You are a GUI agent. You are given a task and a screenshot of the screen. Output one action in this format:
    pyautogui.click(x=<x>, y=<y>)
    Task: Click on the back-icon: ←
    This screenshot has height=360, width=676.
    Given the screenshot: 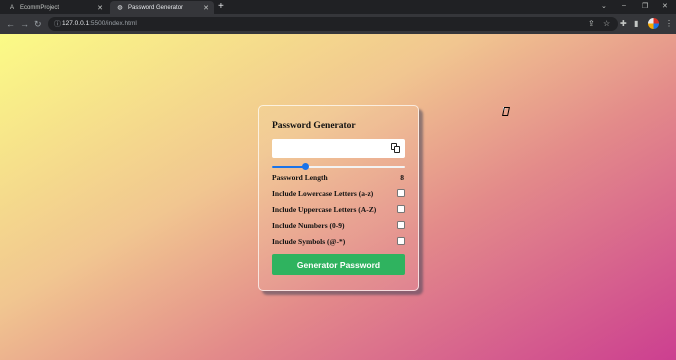 What is the action you would take?
    pyautogui.click(x=10, y=24)
    